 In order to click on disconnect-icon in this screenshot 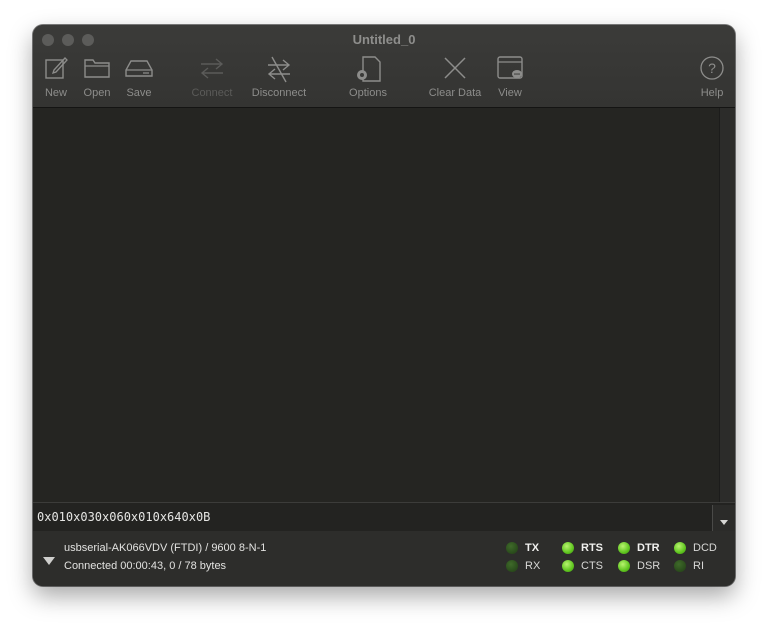, I will do `click(279, 69)`.